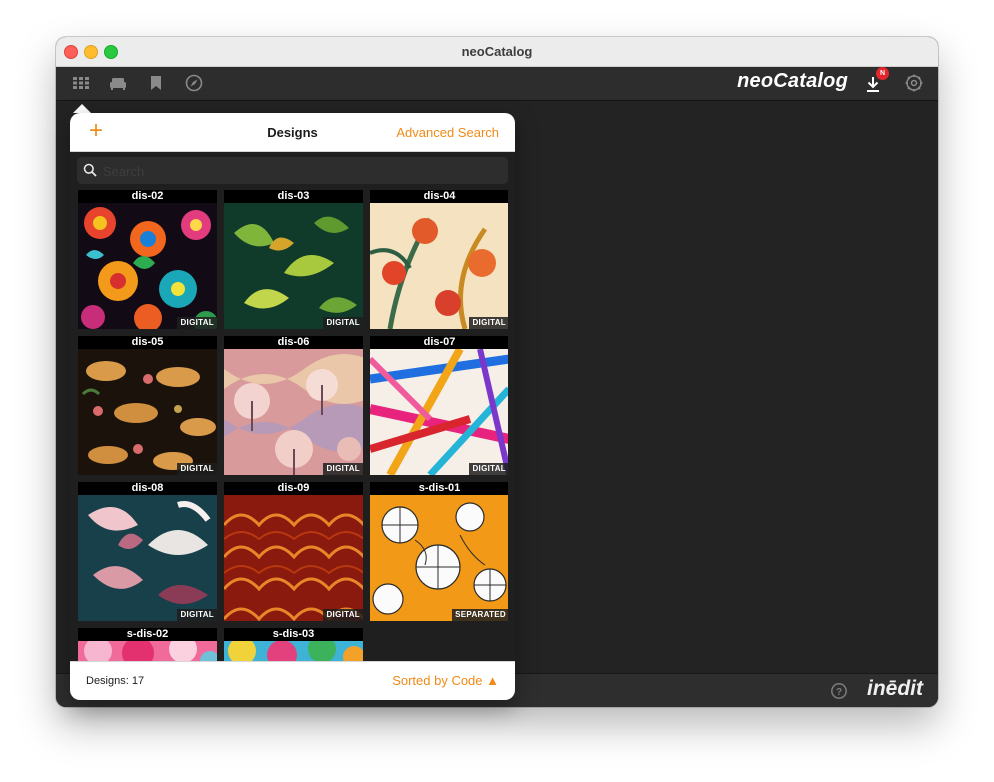  I want to click on title-bar: neoCatalog, so click(497, 52).